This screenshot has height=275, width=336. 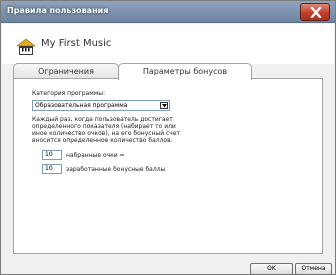 What do you see at coordinates (69, 93) in the screenshot?
I see `category-label: Категория программы:` at bounding box center [69, 93].